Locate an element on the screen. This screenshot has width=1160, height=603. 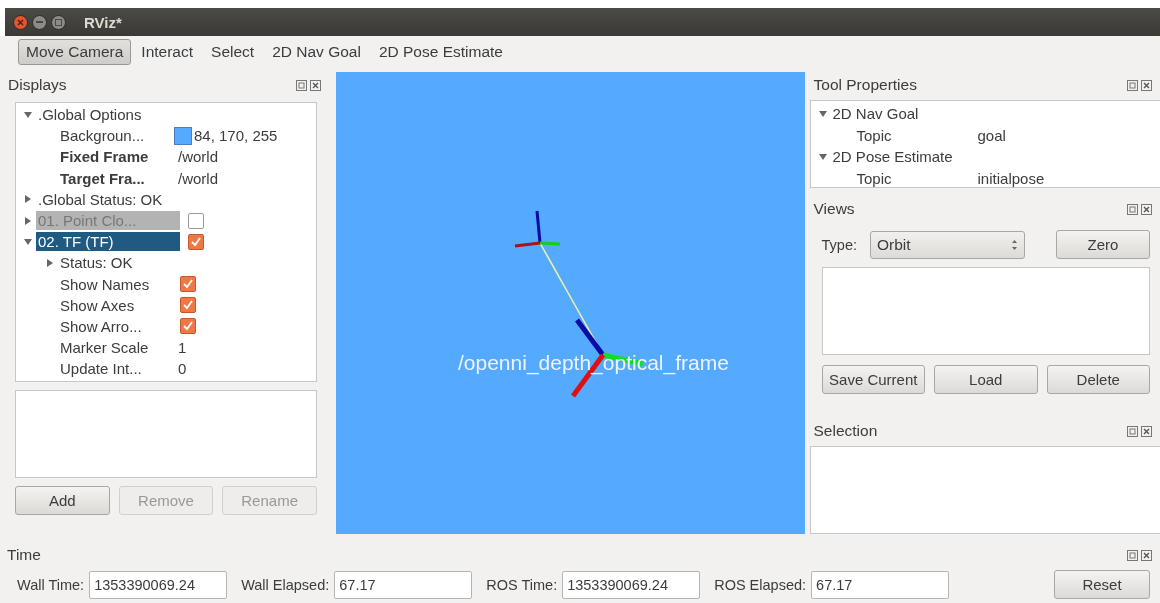
time-label: ROS Elapsed: is located at coordinates (760, 584).